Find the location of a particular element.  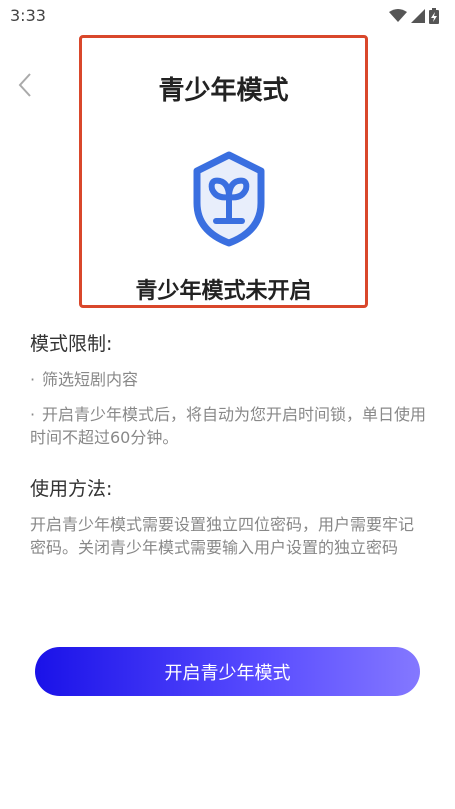

chevron-left-icon is located at coordinates (24, 85).